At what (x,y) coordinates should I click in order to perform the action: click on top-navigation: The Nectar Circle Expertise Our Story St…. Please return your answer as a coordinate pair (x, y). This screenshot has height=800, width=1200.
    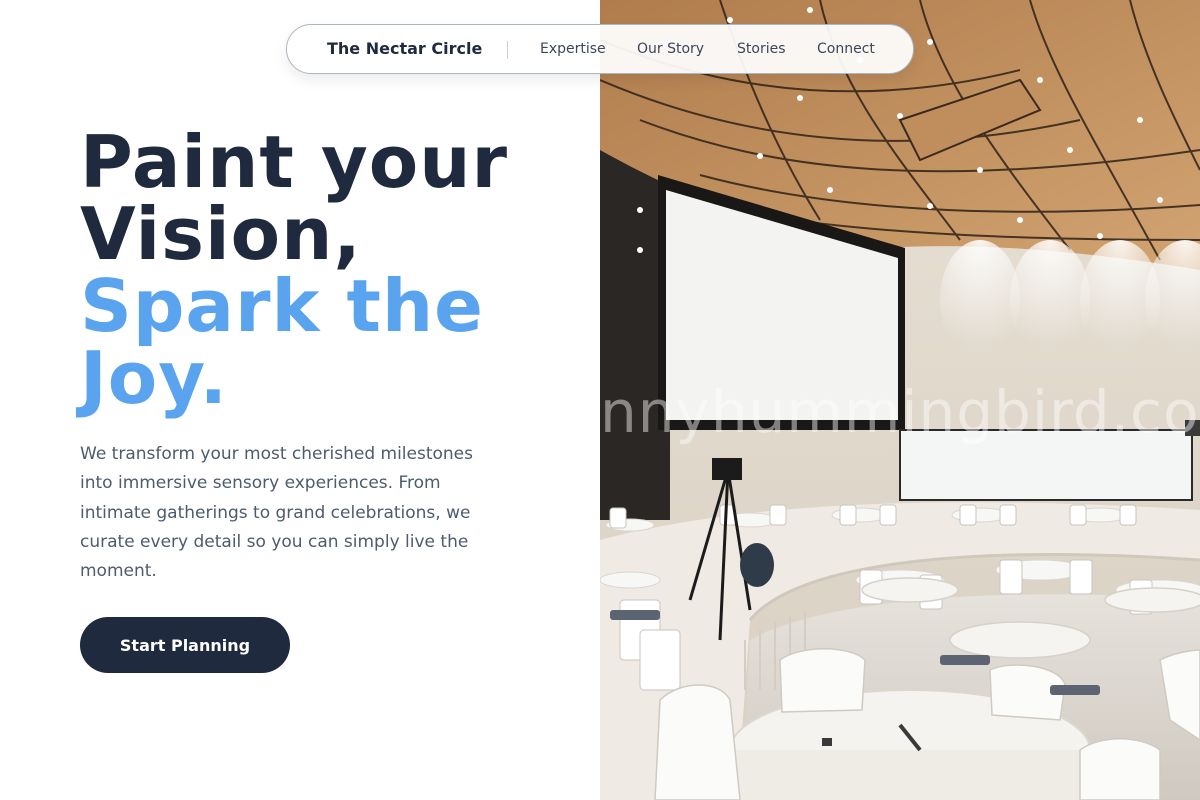
    Looking at the image, I should click on (600, 49).